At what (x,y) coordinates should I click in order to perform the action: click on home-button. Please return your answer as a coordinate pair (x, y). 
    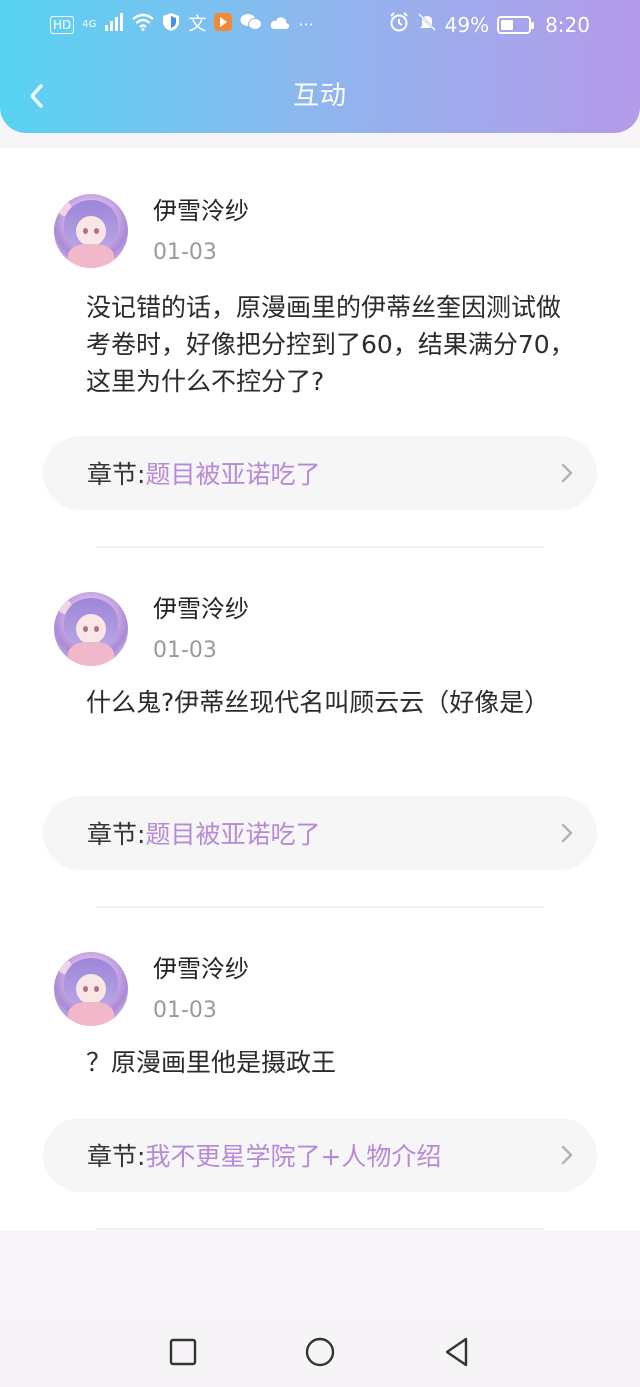
    Looking at the image, I should click on (320, 1352).